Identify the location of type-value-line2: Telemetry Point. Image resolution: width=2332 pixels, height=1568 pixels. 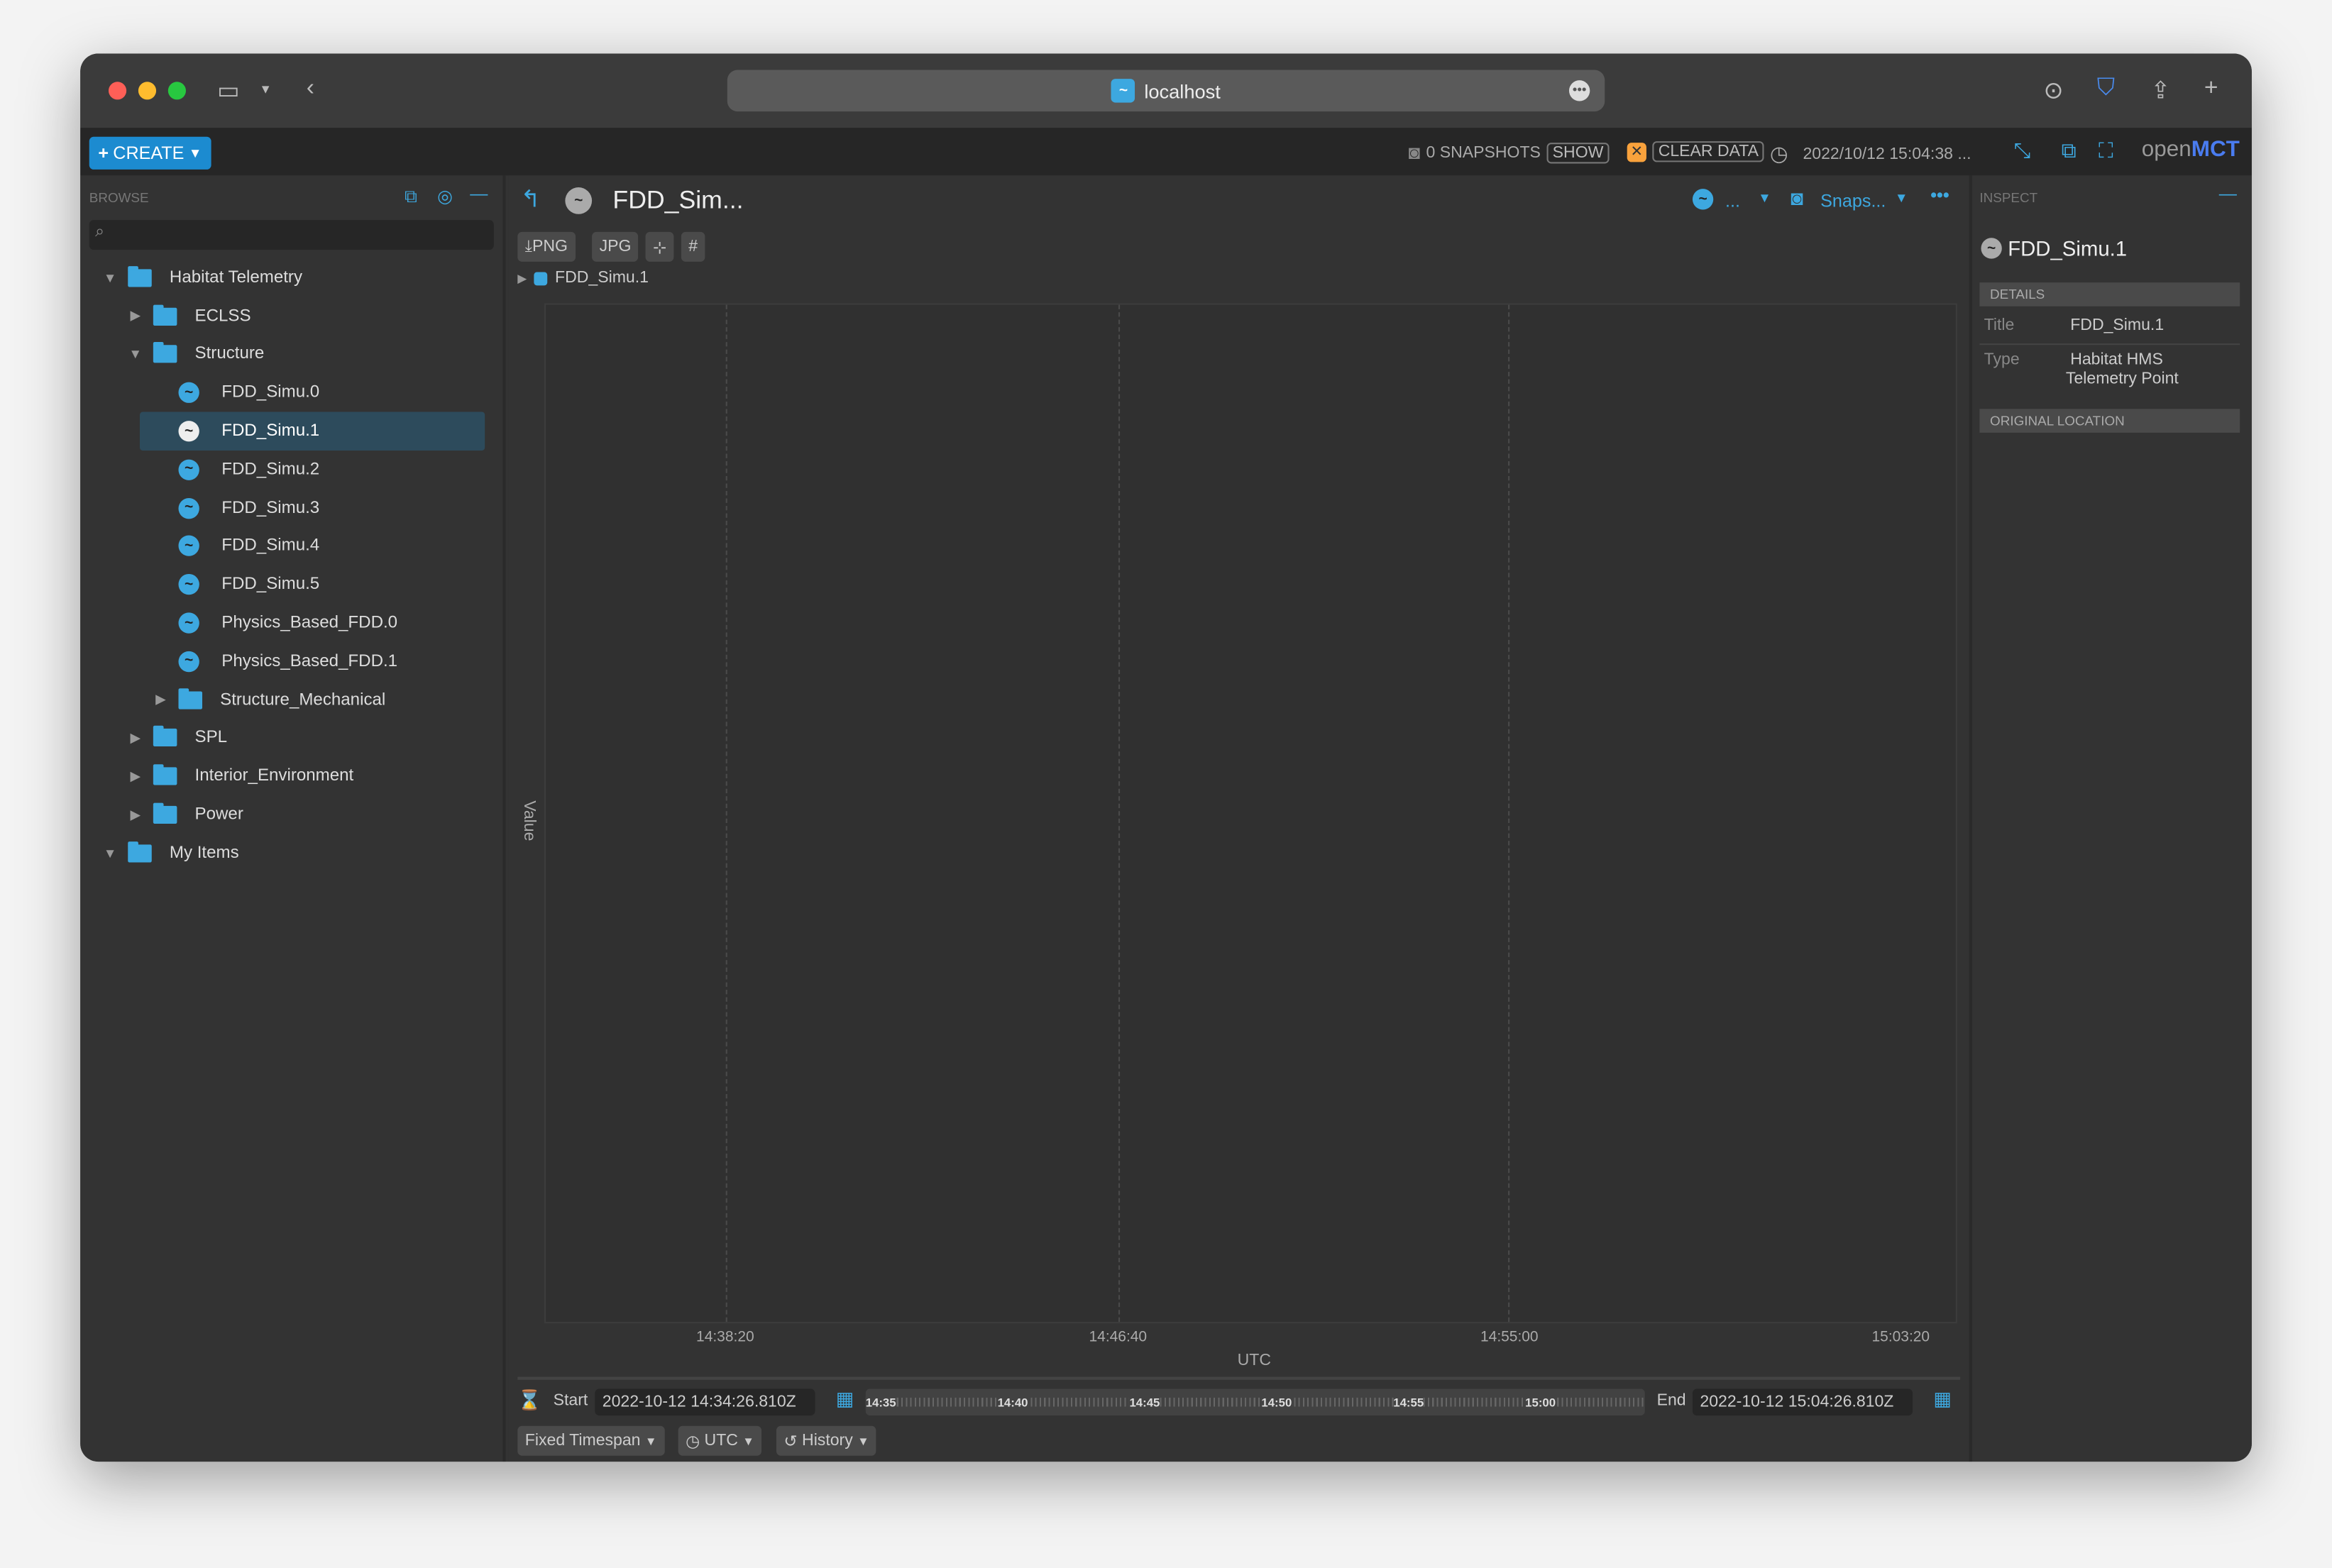
(2122, 379).